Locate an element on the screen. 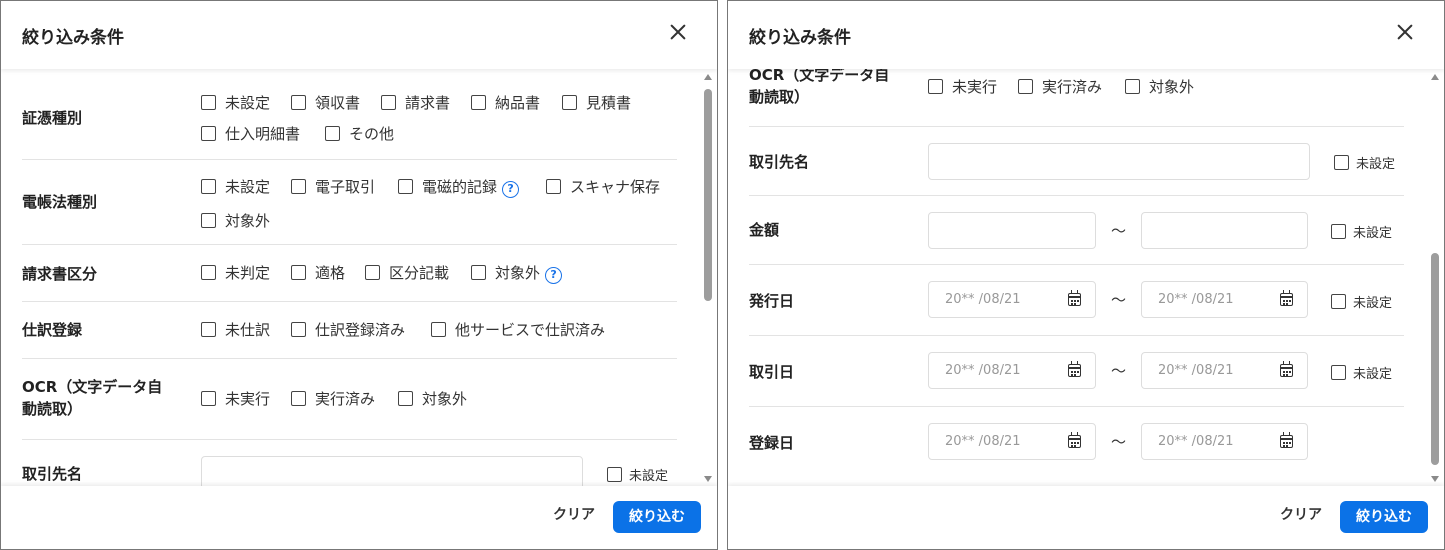  checkbox-option: 領収書 is located at coordinates (325, 103).